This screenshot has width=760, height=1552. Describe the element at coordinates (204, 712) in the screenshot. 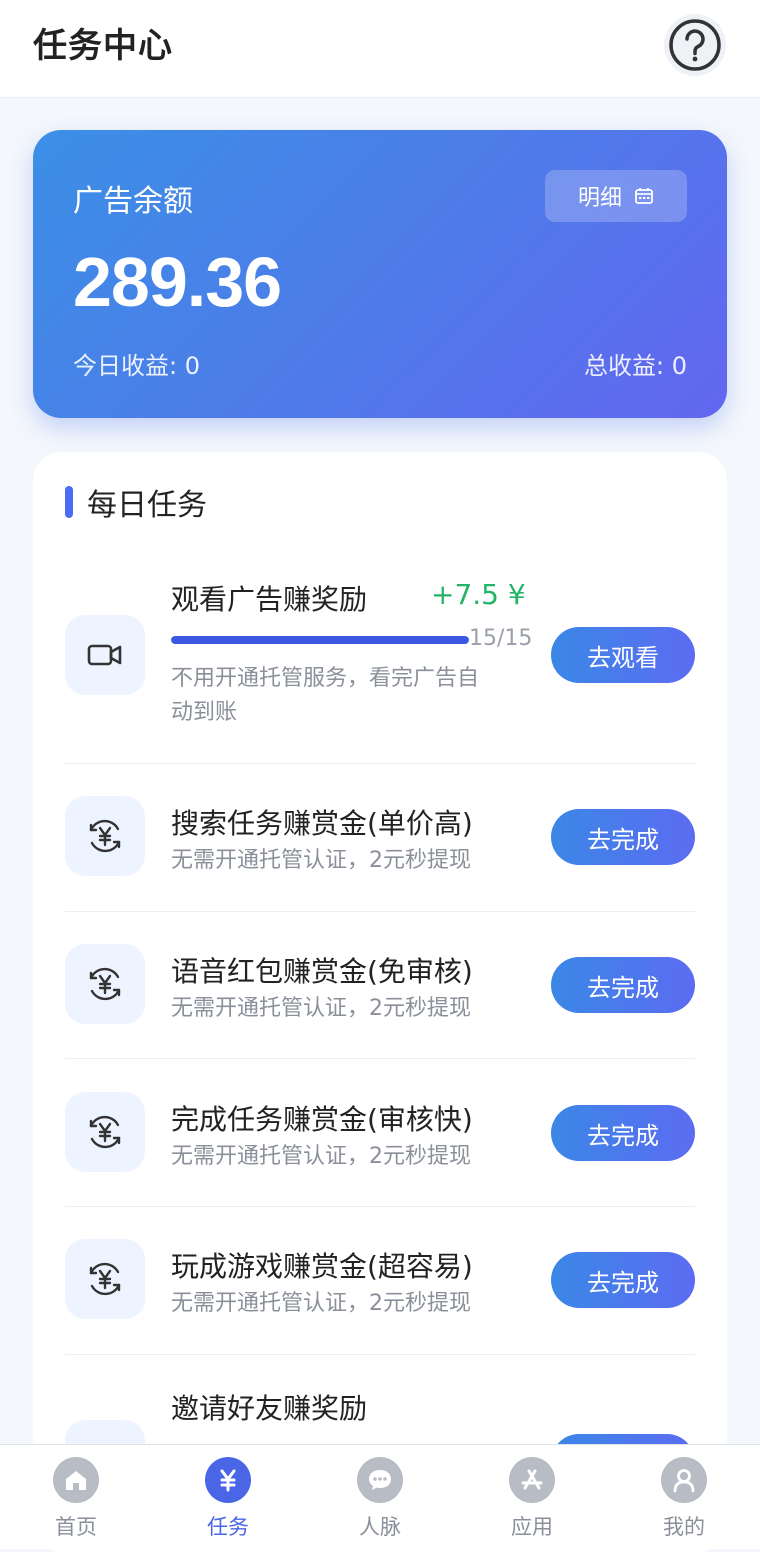

I see `ad-task-desc-line2: 动到账` at that location.